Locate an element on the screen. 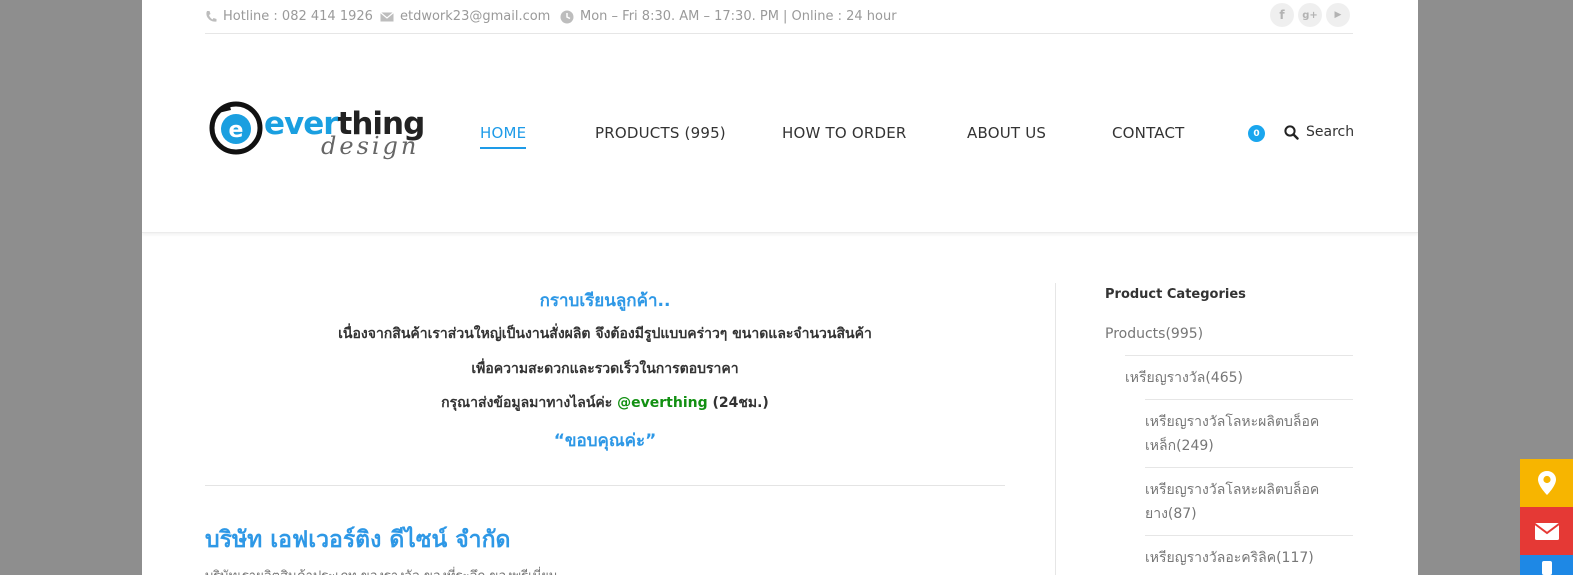 This screenshot has width=1573, height=575. nav-how-to-order: HOW TO ORDER is located at coordinates (844, 133).